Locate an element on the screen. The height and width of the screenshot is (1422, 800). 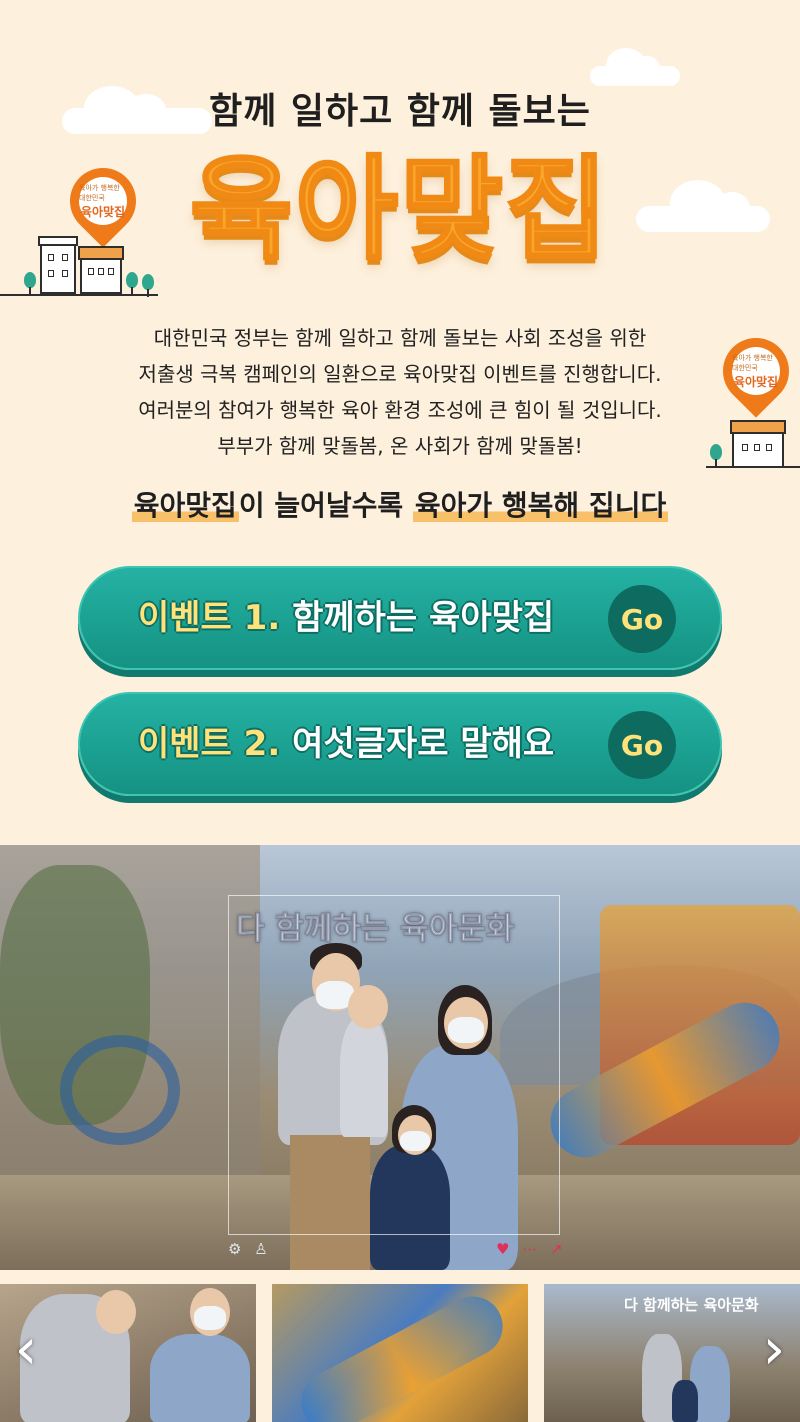
video-right-icons: ♥ ⋯ ↗ is located at coordinates (531, 1249).